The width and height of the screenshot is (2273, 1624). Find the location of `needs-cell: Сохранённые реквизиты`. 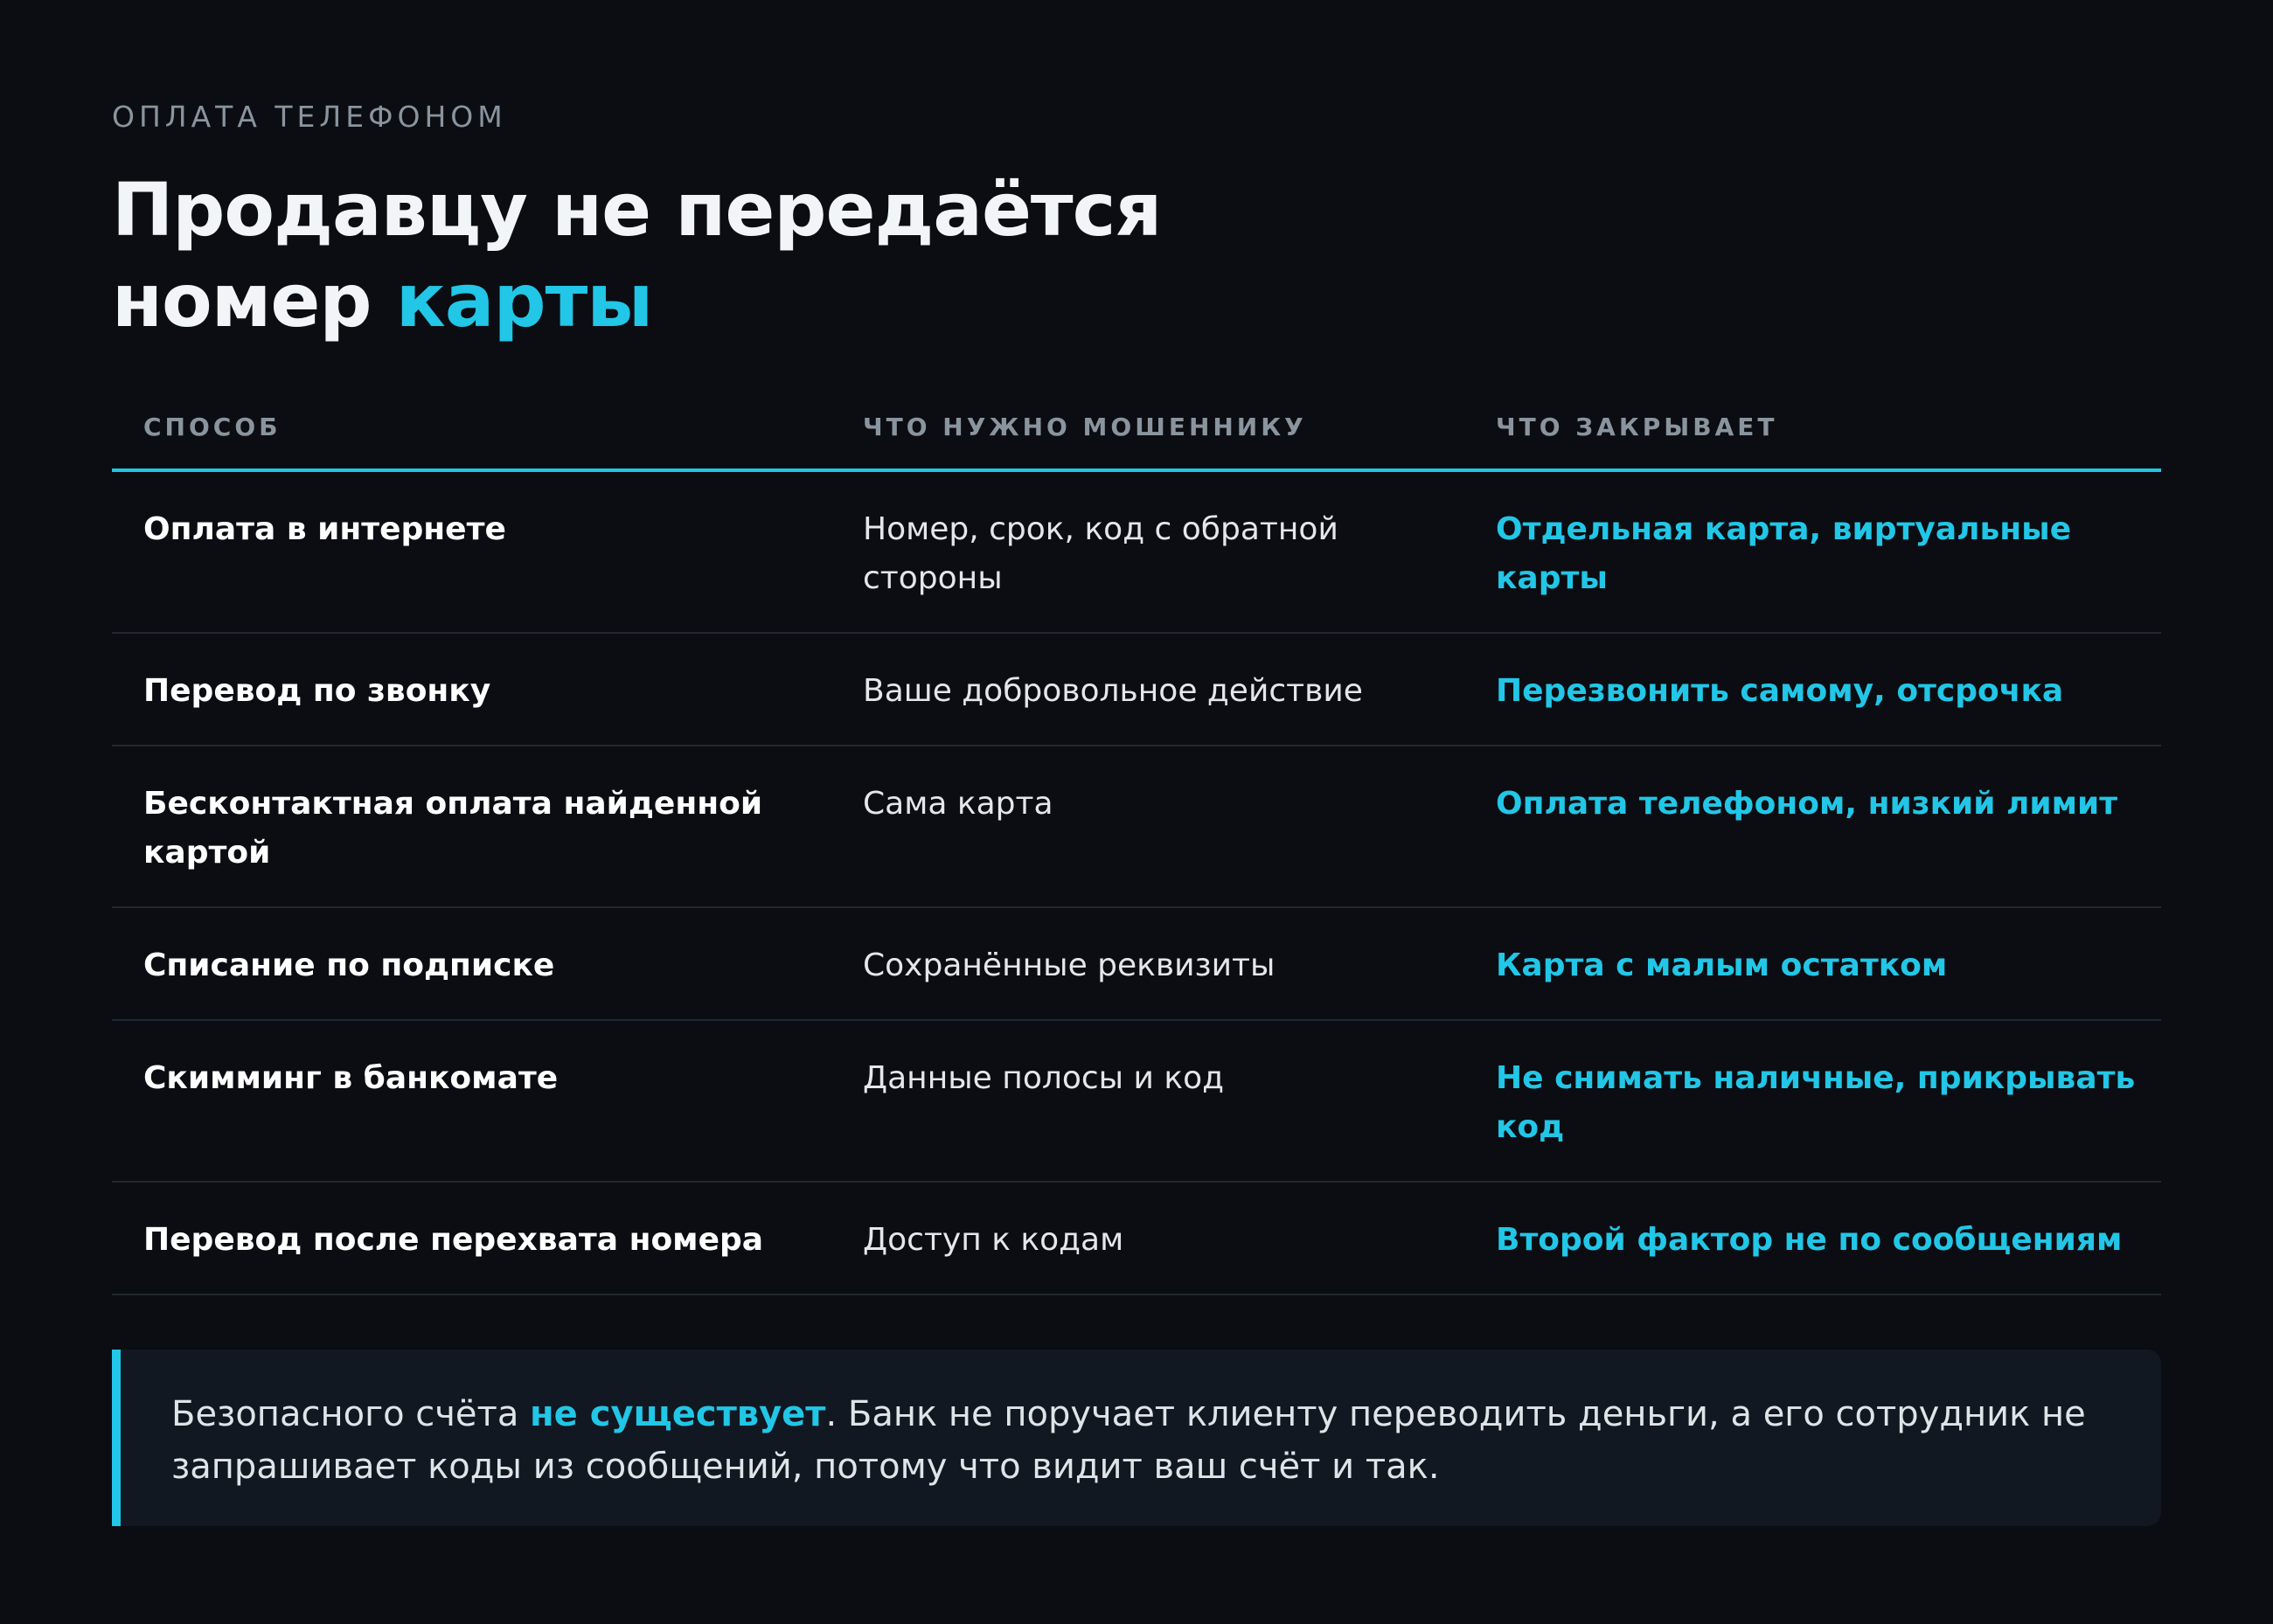

needs-cell: Сохранённые реквизиты is located at coordinates (1069, 965).